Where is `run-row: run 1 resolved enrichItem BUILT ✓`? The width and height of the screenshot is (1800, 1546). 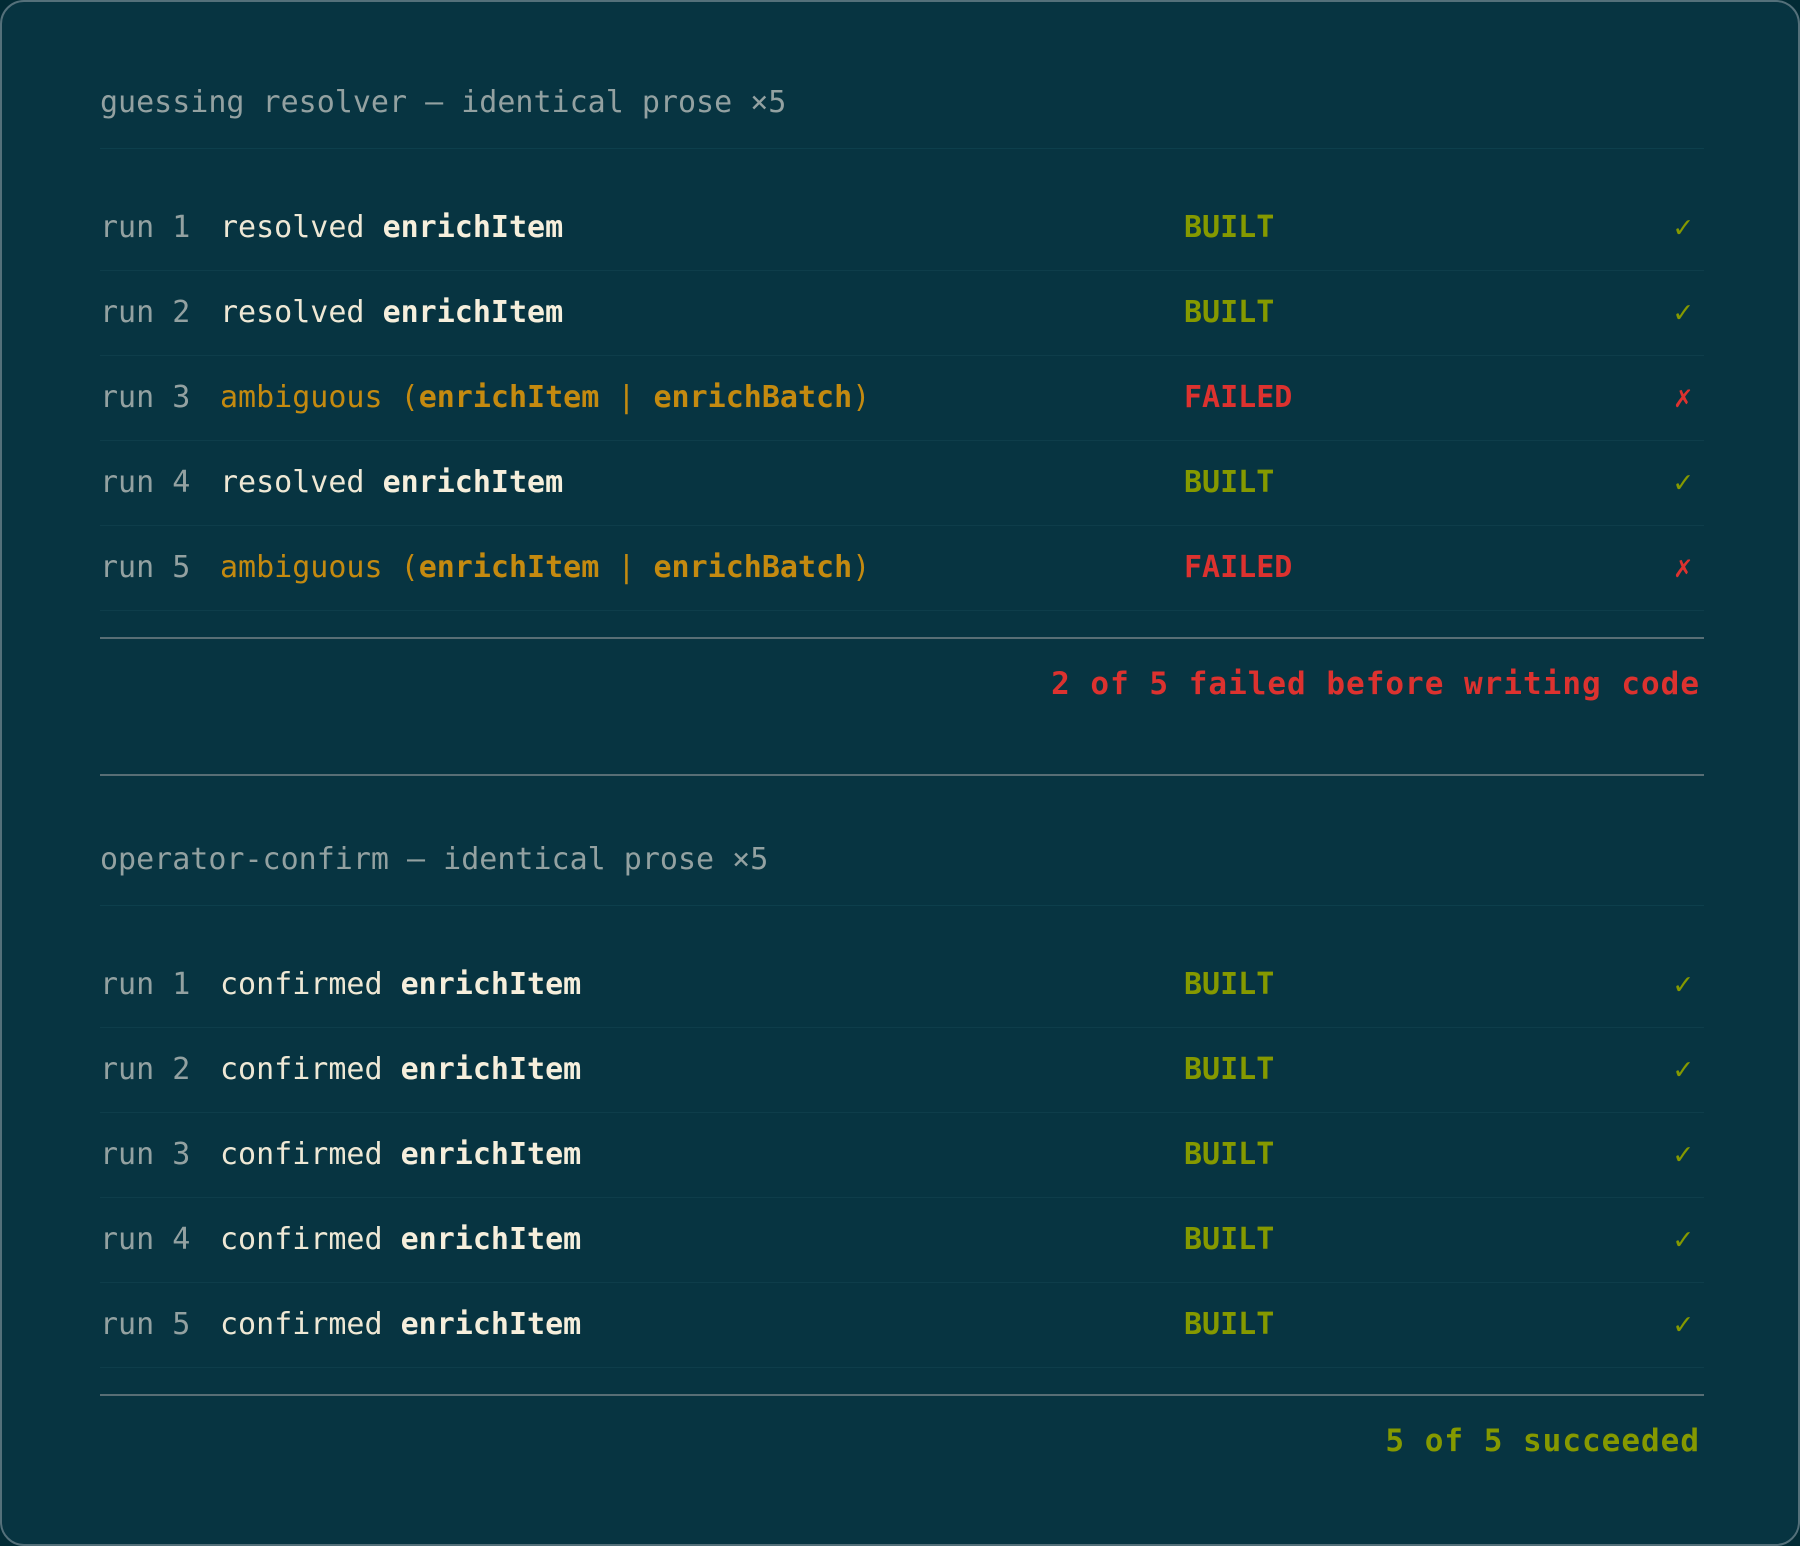
run-row: run 1 resolved enrichItem BUILT ✓ is located at coordinates (902, 228).